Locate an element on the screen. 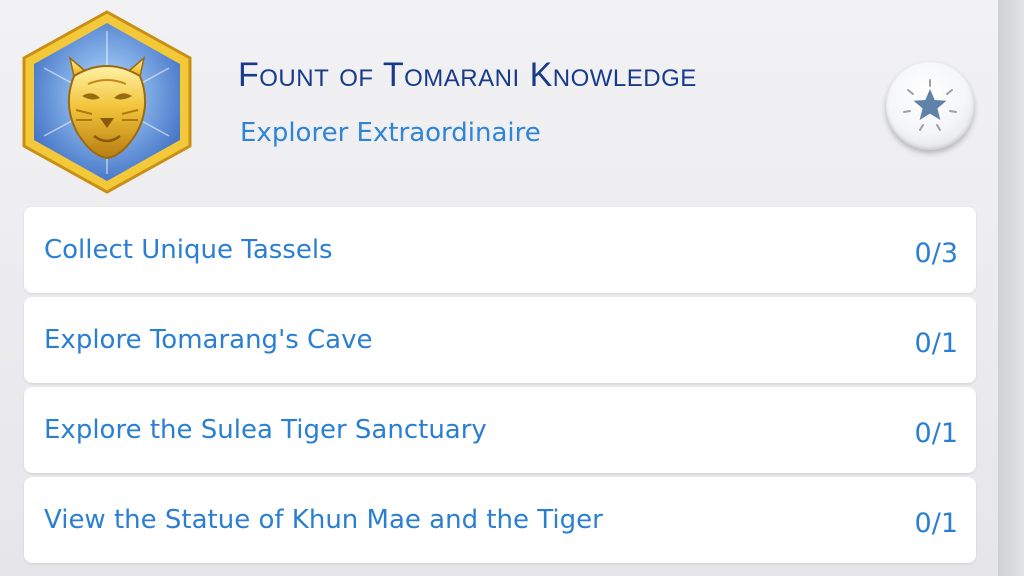 This screenshot has height=576, width=1024. task-progress: 0/3 is located at coordinates (936, 253).